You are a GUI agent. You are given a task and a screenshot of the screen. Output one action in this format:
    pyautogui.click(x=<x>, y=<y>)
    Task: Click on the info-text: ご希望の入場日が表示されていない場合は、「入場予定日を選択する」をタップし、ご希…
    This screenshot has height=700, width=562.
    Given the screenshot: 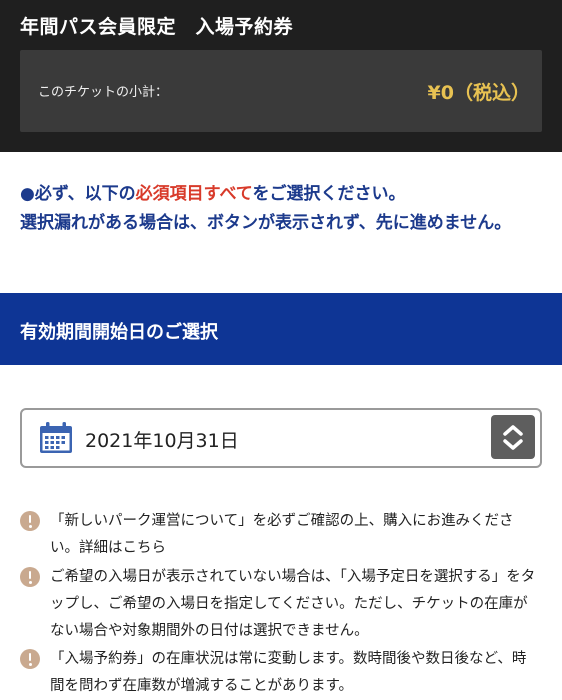 What is the action you would take?
    pyautogui.click(x=293, y=604)
    